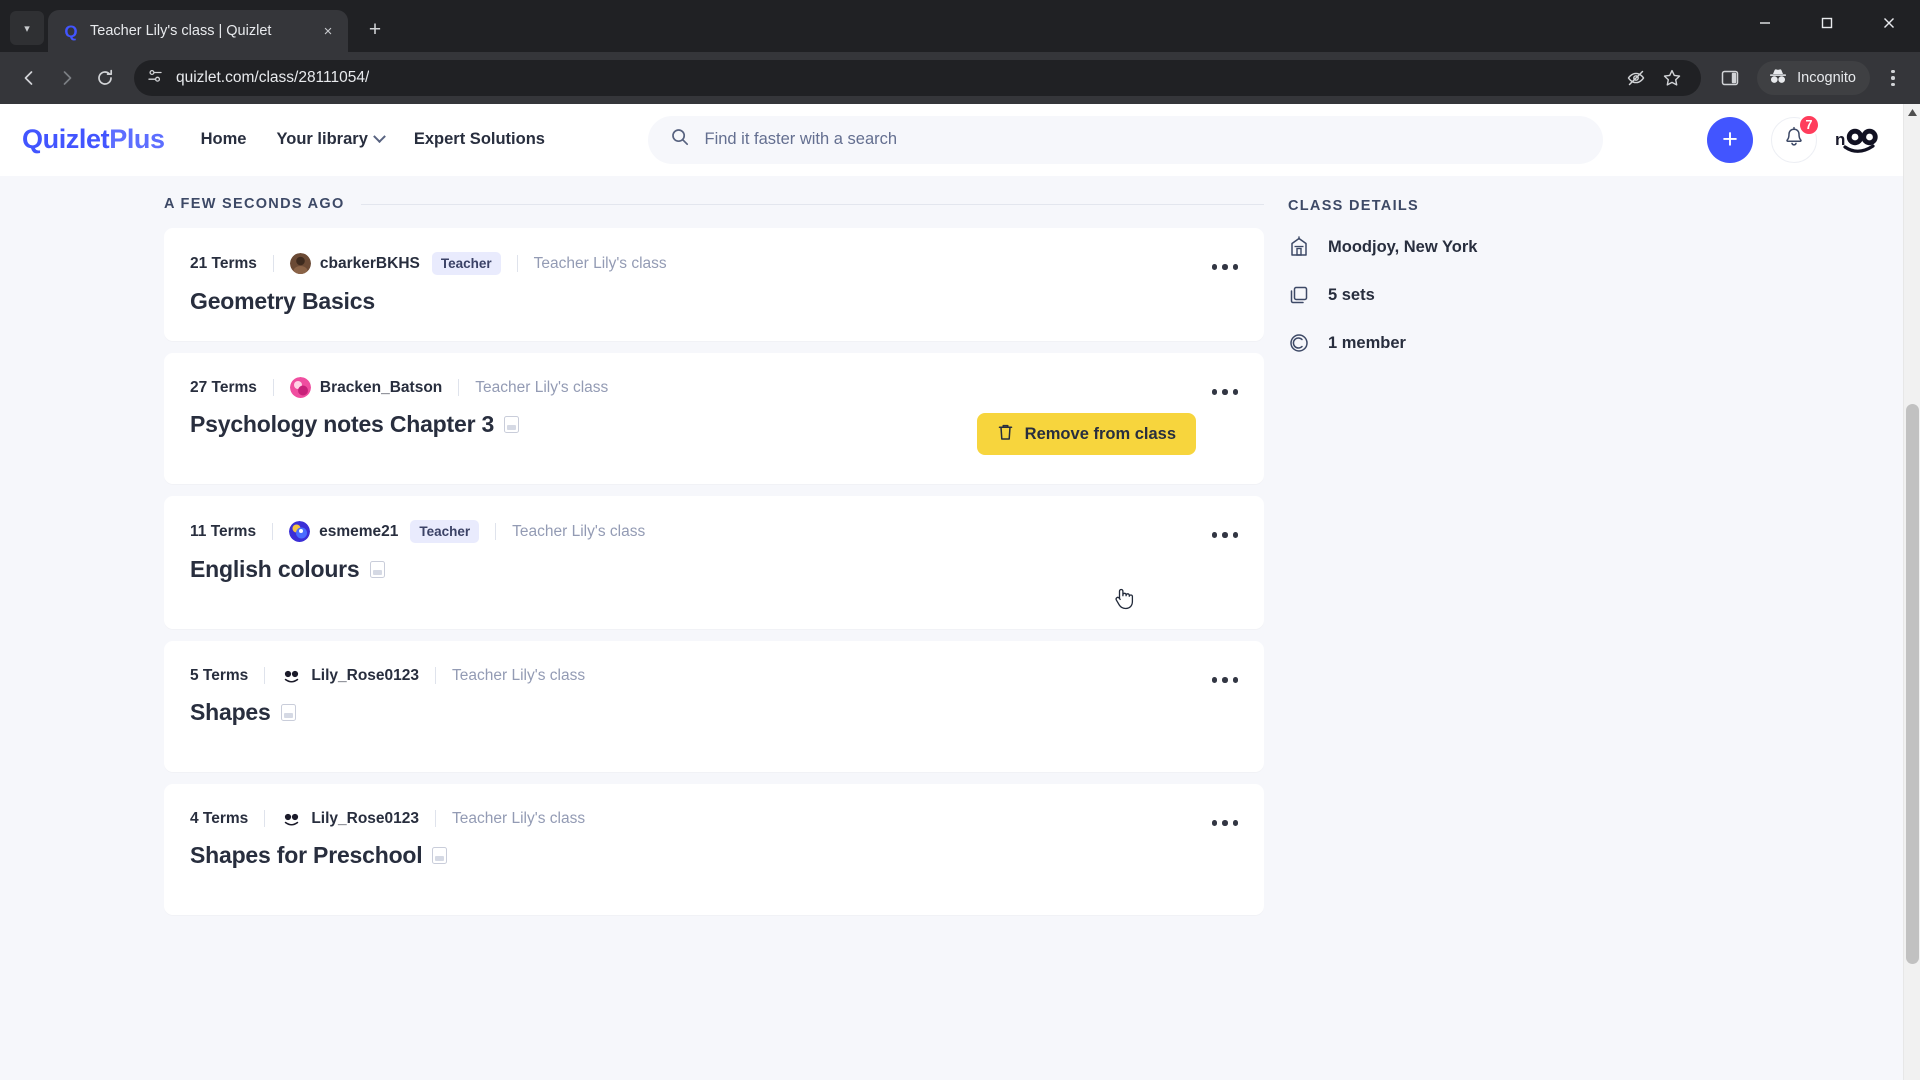 This screenshot has height=1080, width=1920. Describe the element at coordinates (67, 78) in the screenshot. I see `forward-arrow-icon` at that location.